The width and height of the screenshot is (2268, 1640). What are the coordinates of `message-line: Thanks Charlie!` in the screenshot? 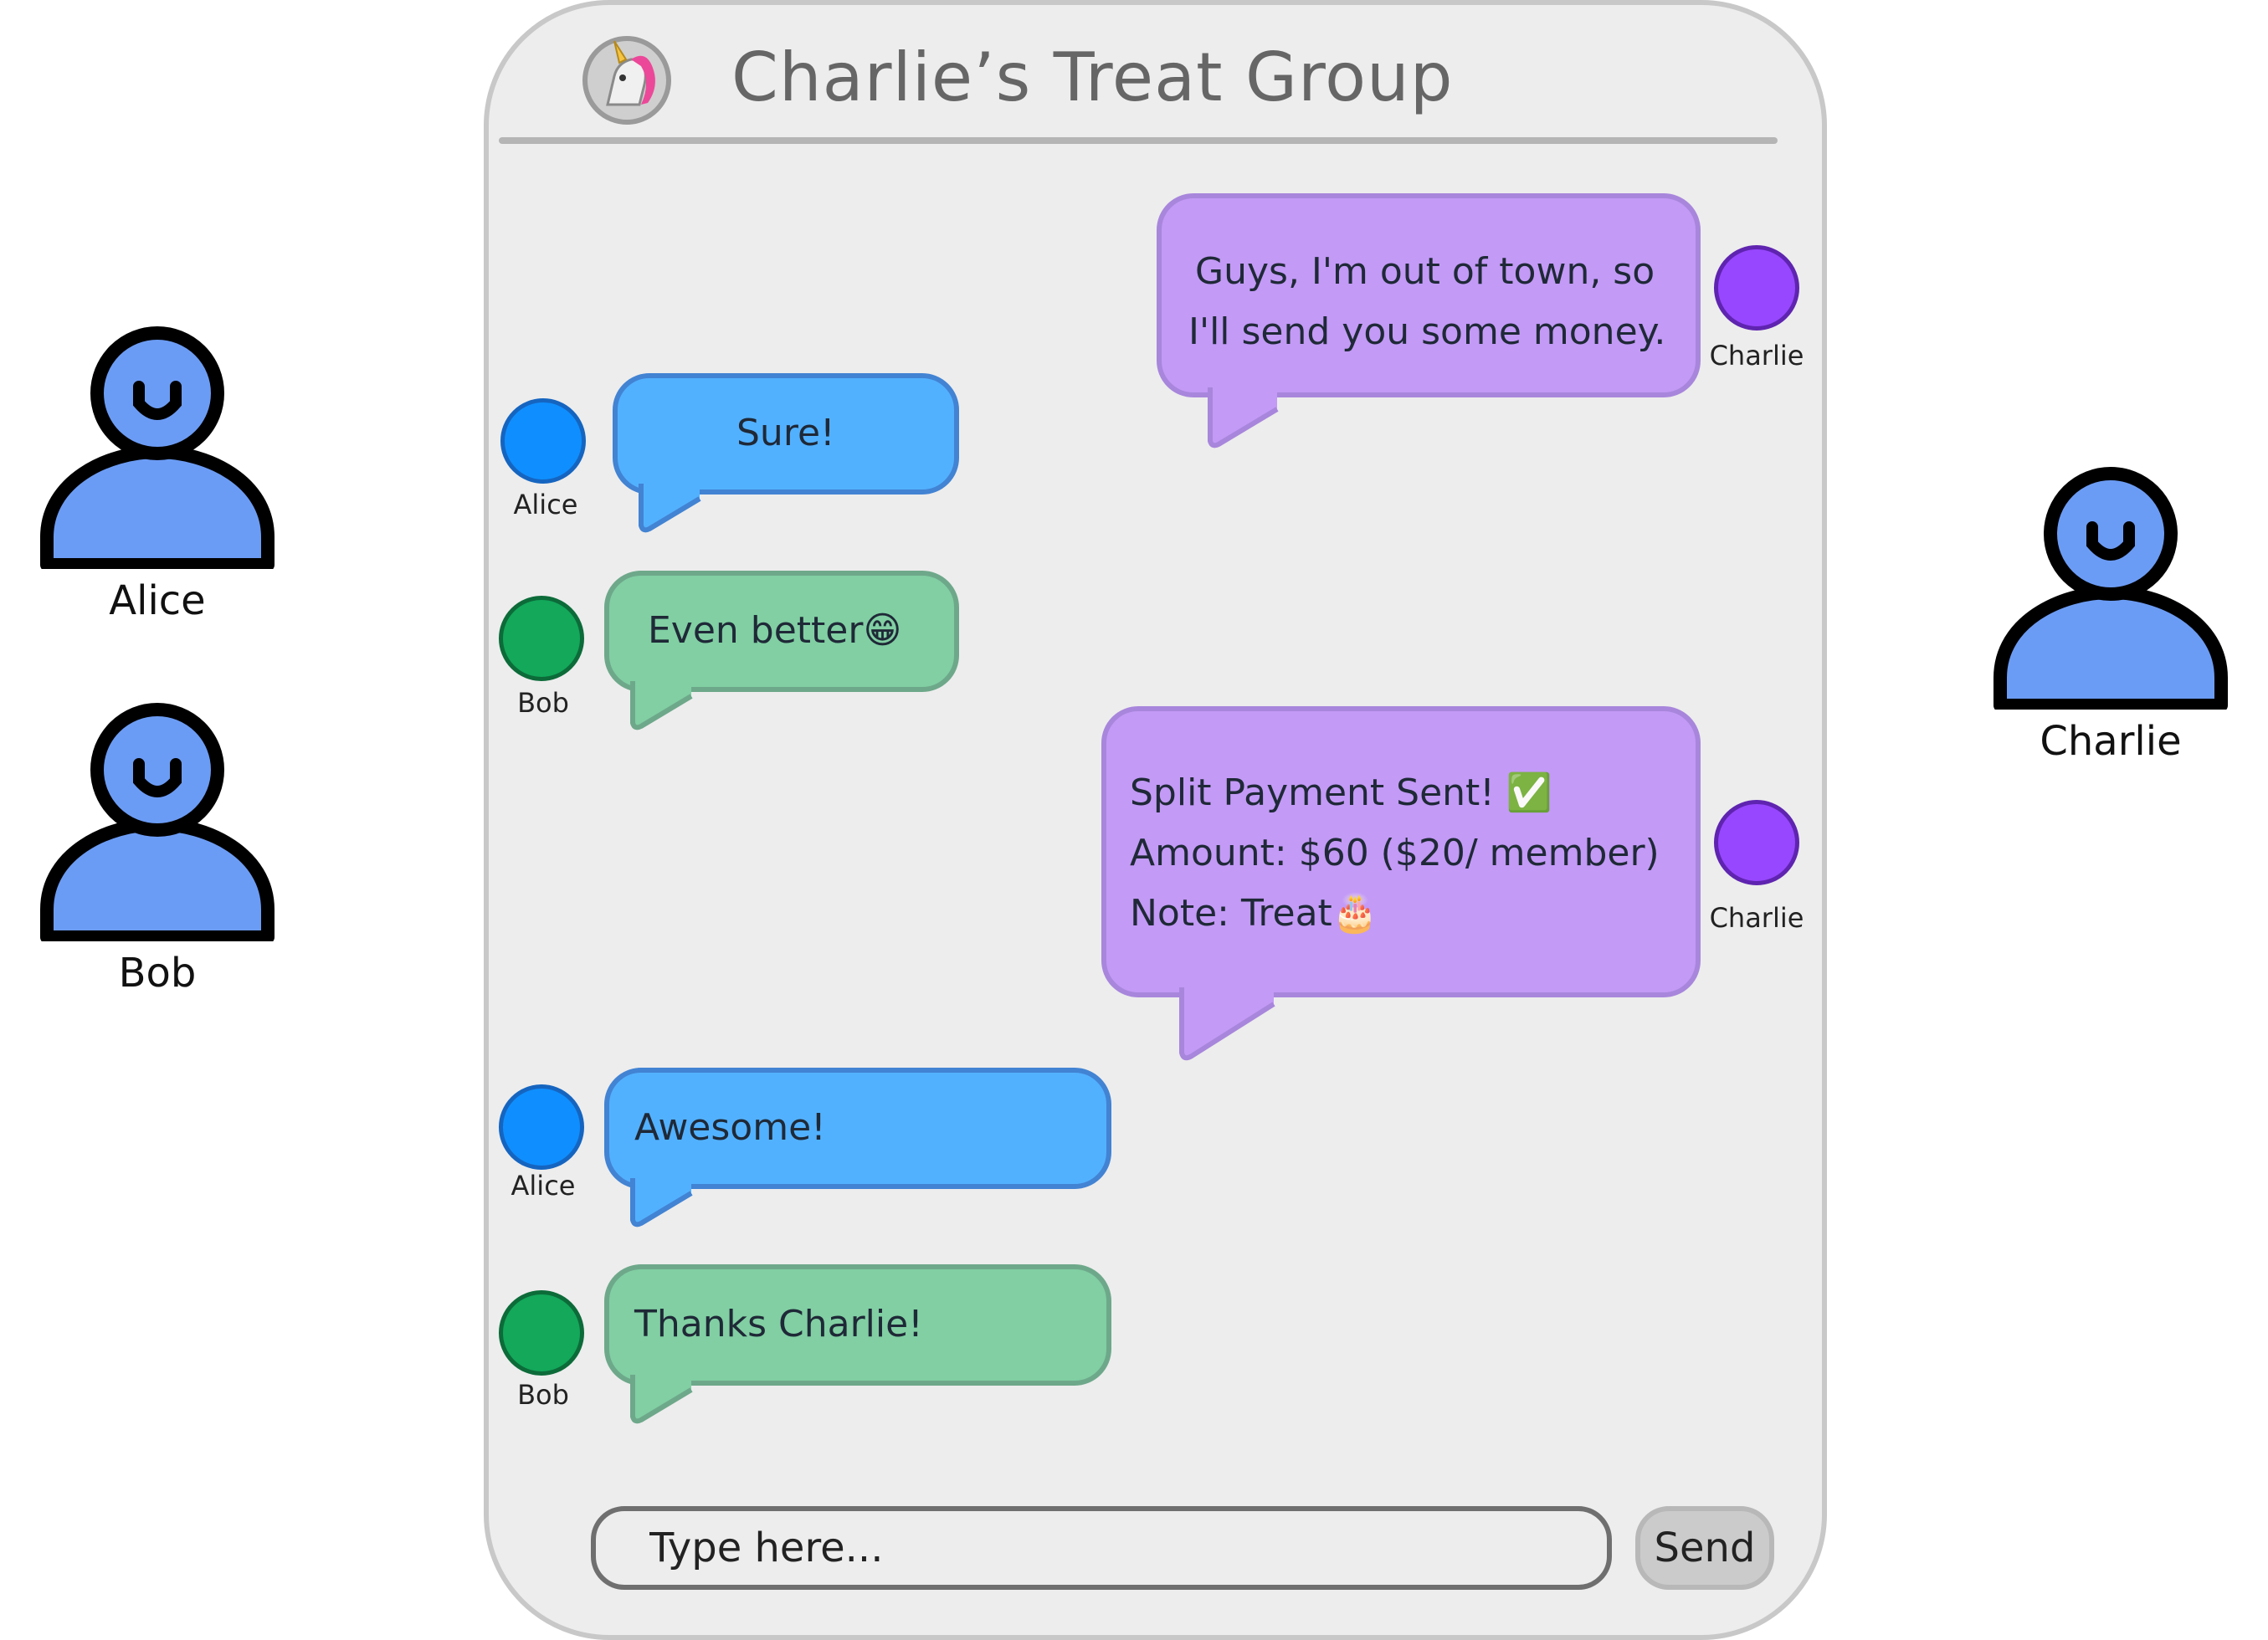 It's located at (778, 1324).